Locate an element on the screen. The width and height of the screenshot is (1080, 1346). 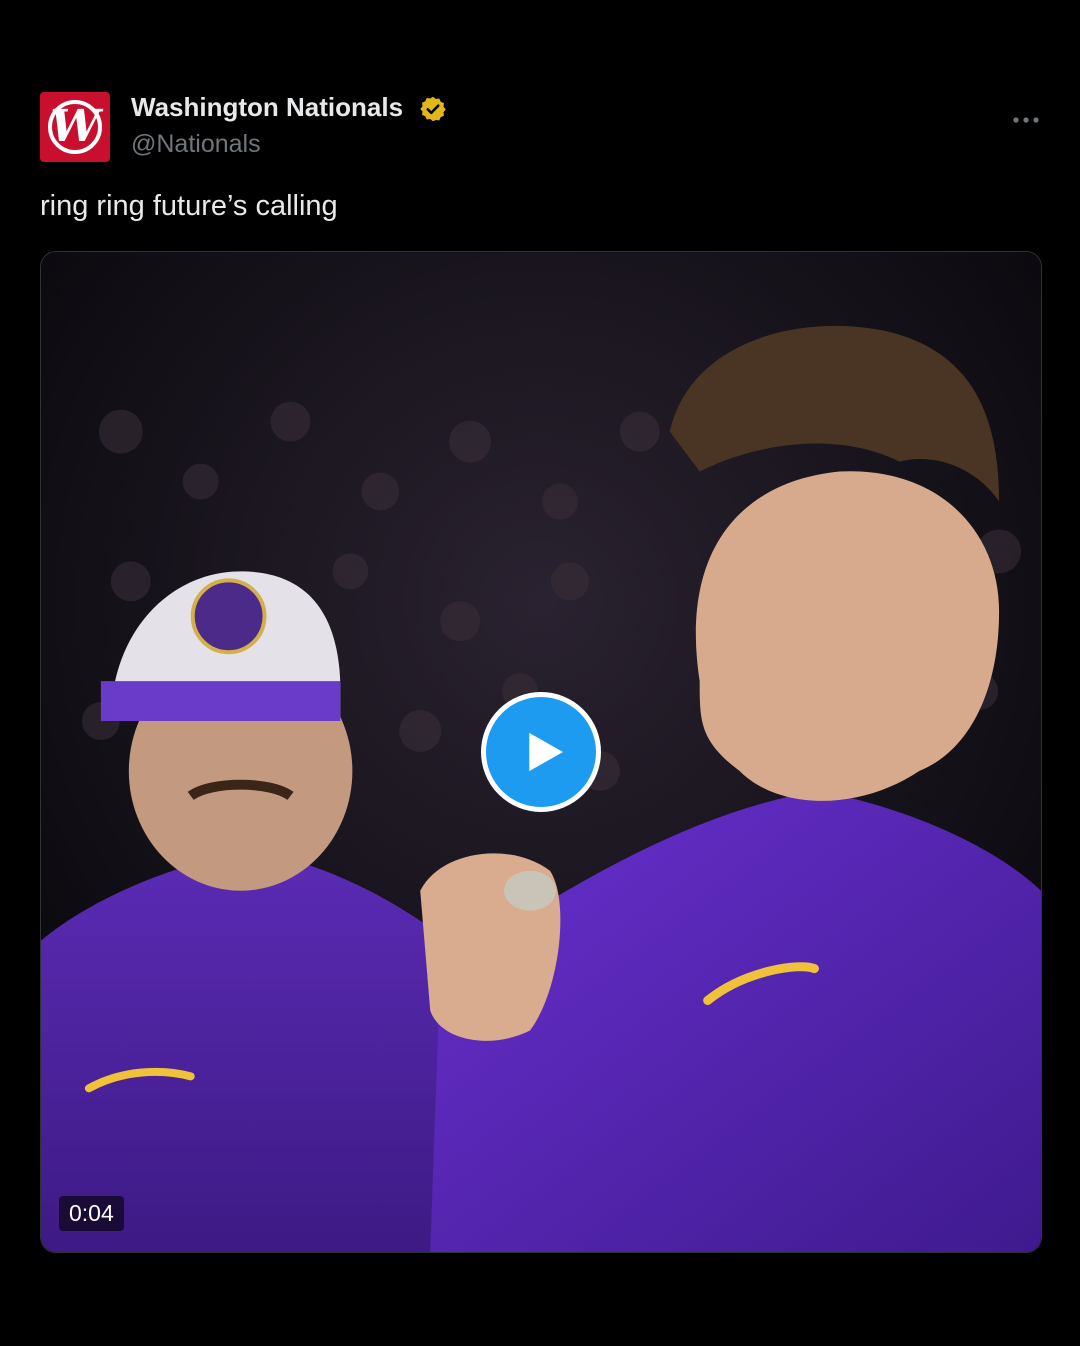
author-handle: @Nationals is located at coordinates (196, 144).